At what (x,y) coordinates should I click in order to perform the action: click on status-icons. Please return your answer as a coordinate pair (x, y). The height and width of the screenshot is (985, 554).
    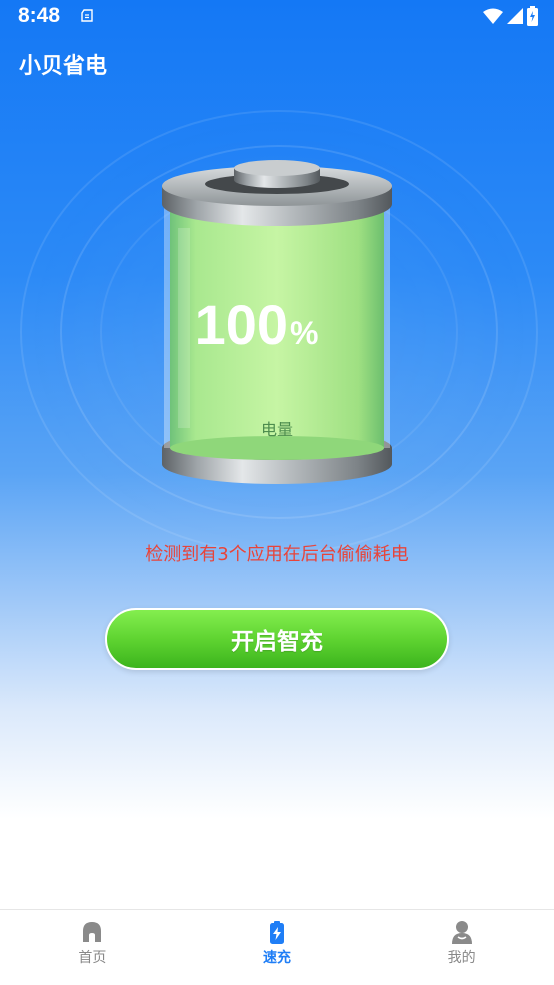
    Looking at the image, I should click on (510, 16).